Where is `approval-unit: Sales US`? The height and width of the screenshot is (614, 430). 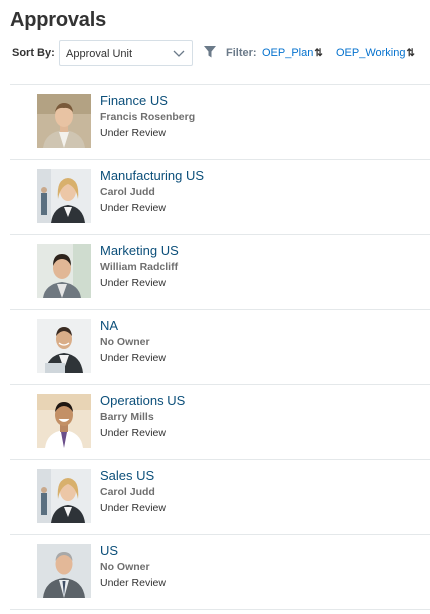
approval-unit: Sales US is located at coordinates (127, 475).